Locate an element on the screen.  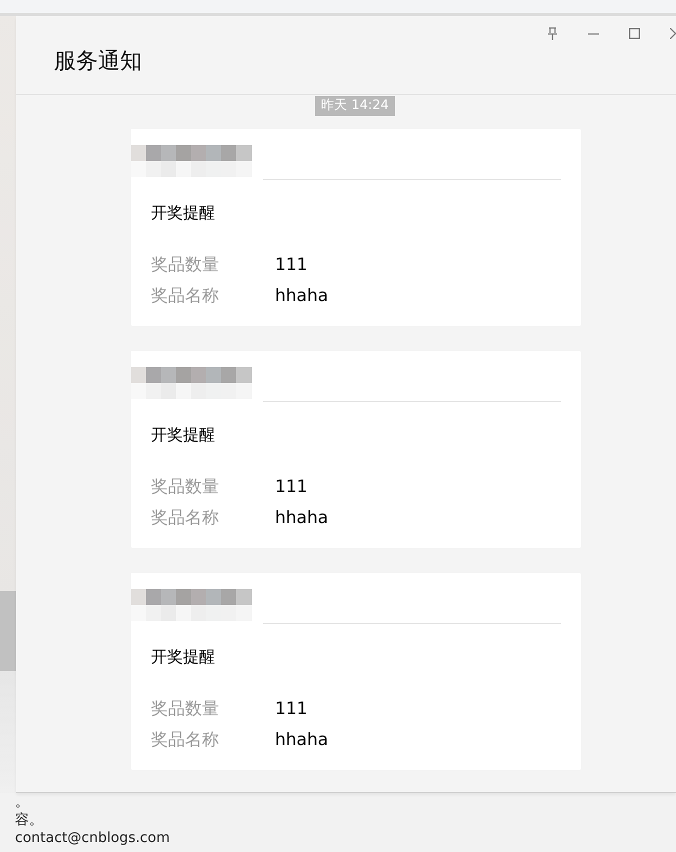
background-text: 容。 is located at coordinates (29, 820).